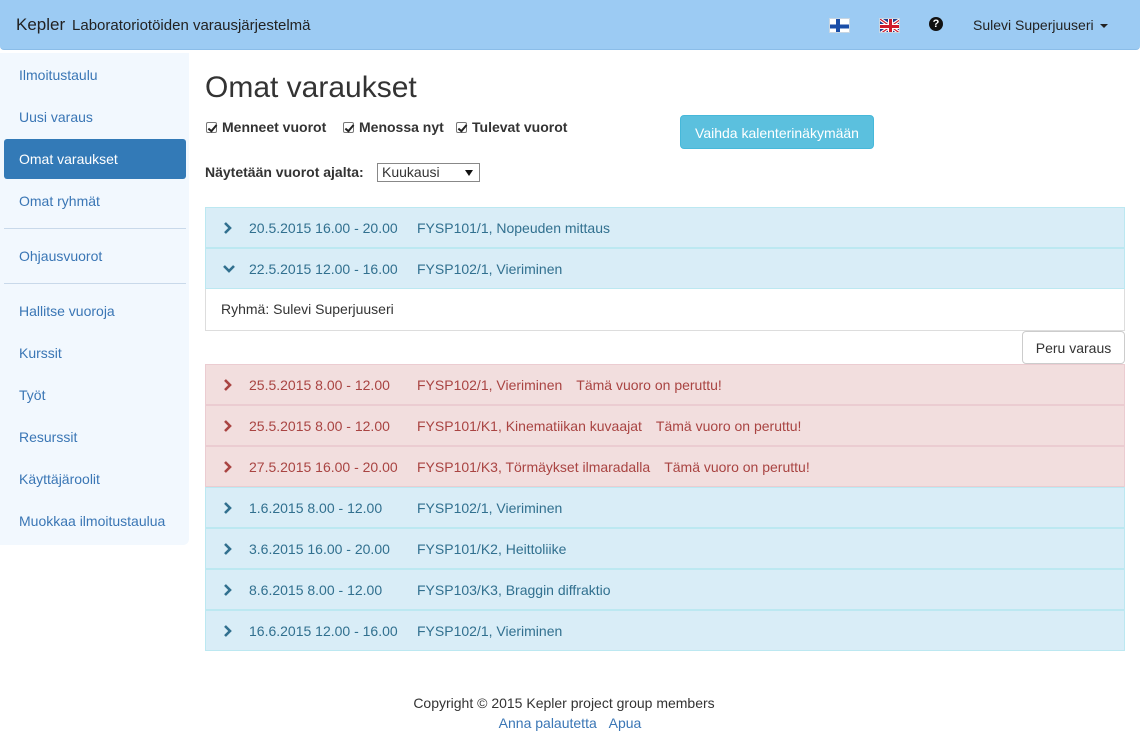 The image size is (1140, 748). What do you see at coordinates (311, 87) in the screenshot?
I see `page-title: Omat varaukset` at bounding box center [311, 87].